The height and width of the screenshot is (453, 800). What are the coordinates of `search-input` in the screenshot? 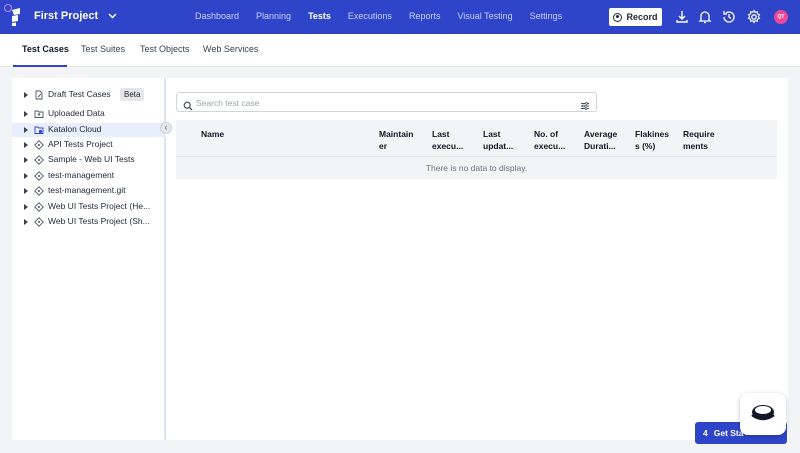 It's located at (381, 102).